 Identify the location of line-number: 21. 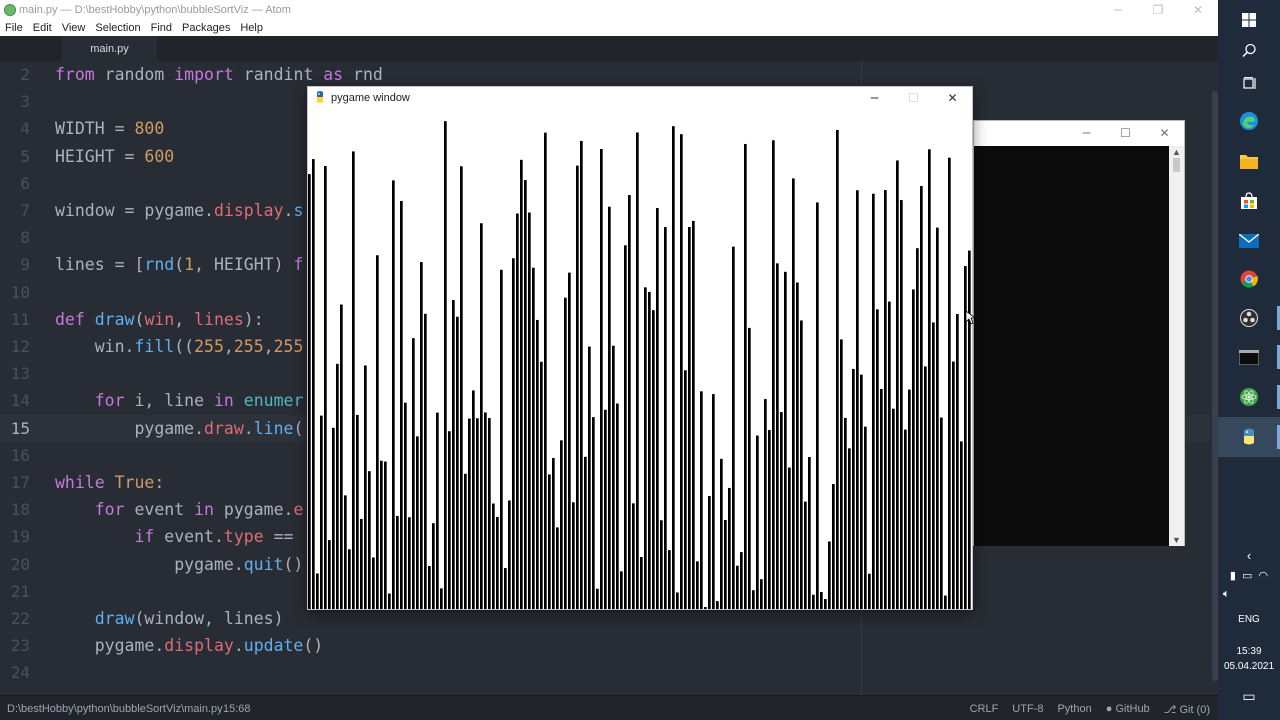
(20, 591).